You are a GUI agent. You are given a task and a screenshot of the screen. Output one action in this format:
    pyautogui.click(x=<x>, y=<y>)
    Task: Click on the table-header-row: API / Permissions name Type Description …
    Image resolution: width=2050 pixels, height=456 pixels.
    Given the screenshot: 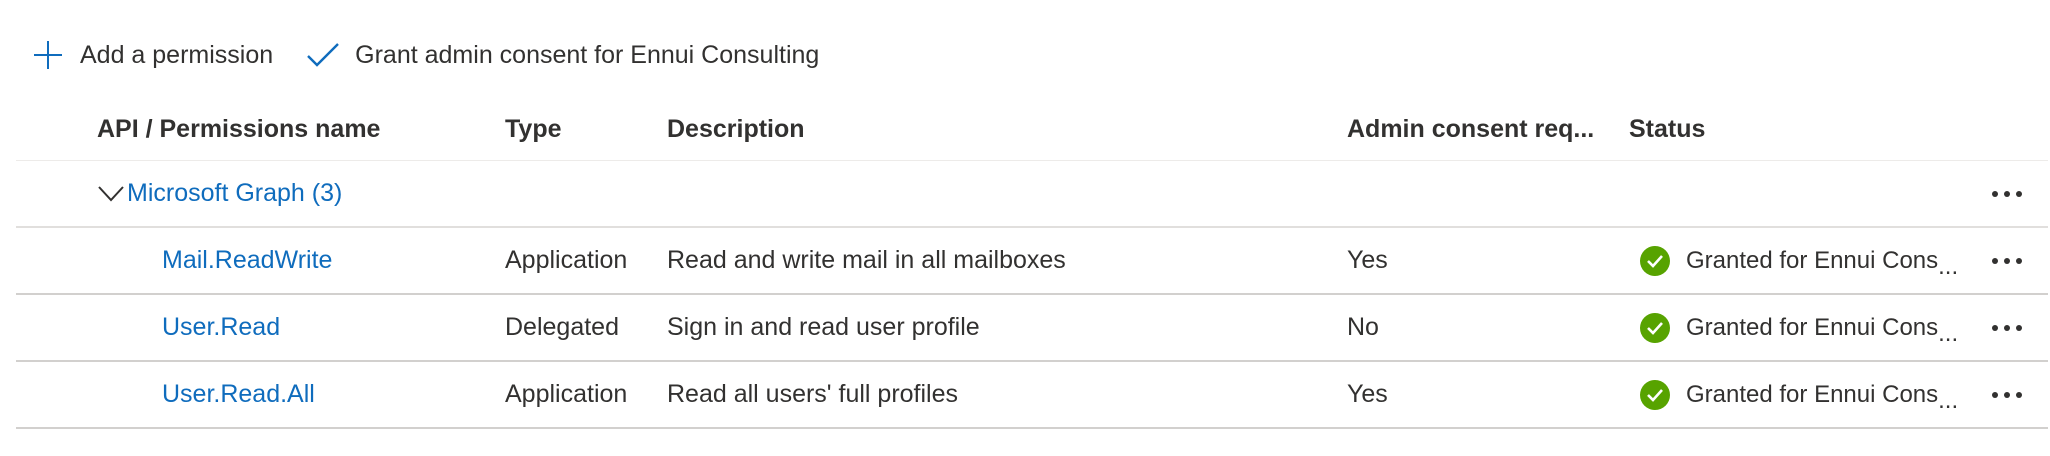 What is the action you would take?
    pyautogui.click(x=1032, y=129)
    